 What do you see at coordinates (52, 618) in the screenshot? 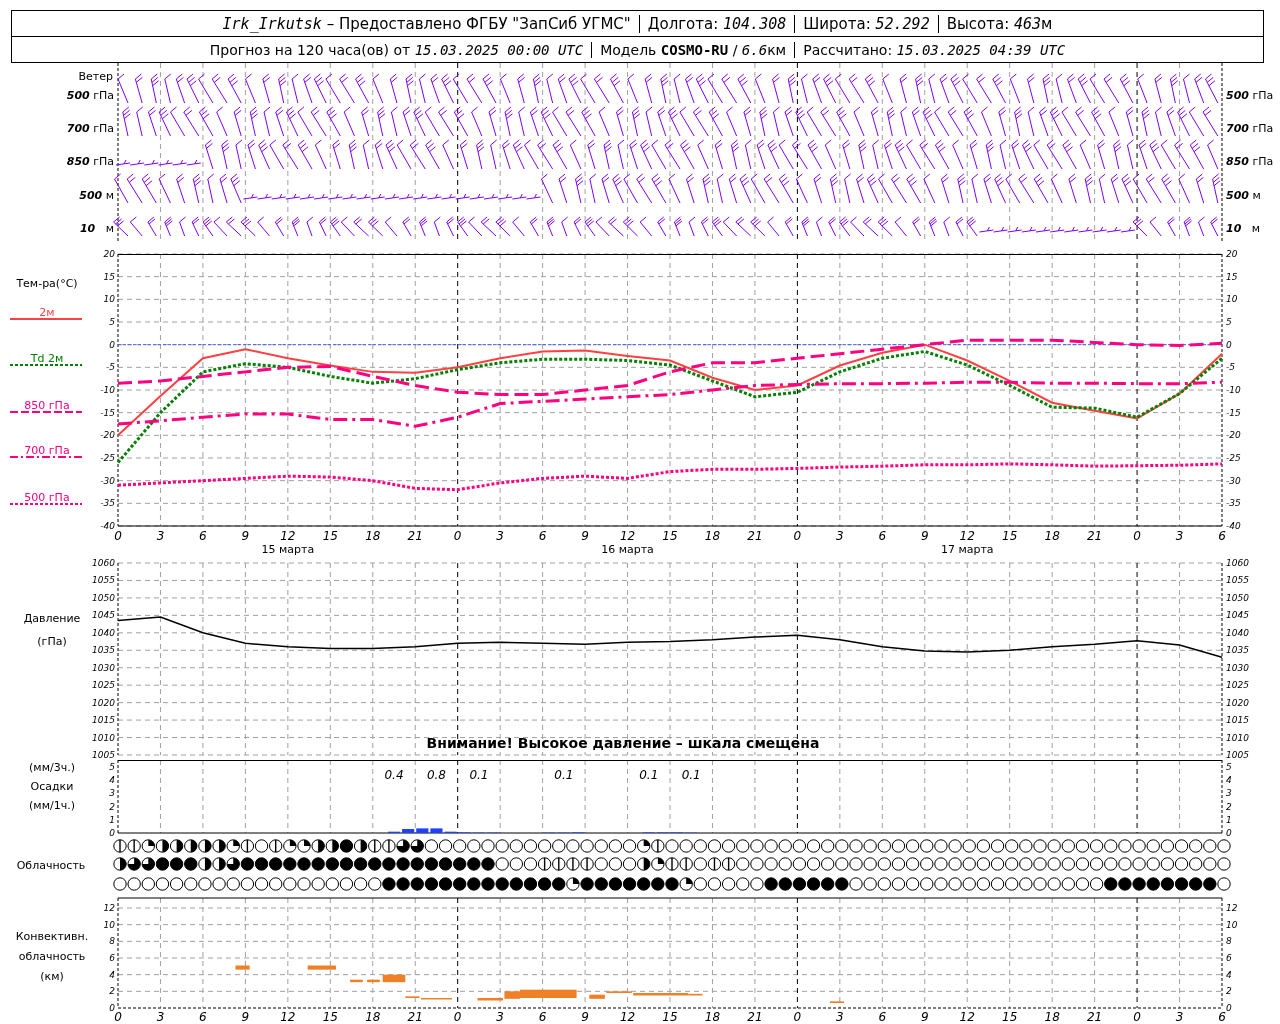
I see `pressure-label: Давление` at bounding box center [52, 618].